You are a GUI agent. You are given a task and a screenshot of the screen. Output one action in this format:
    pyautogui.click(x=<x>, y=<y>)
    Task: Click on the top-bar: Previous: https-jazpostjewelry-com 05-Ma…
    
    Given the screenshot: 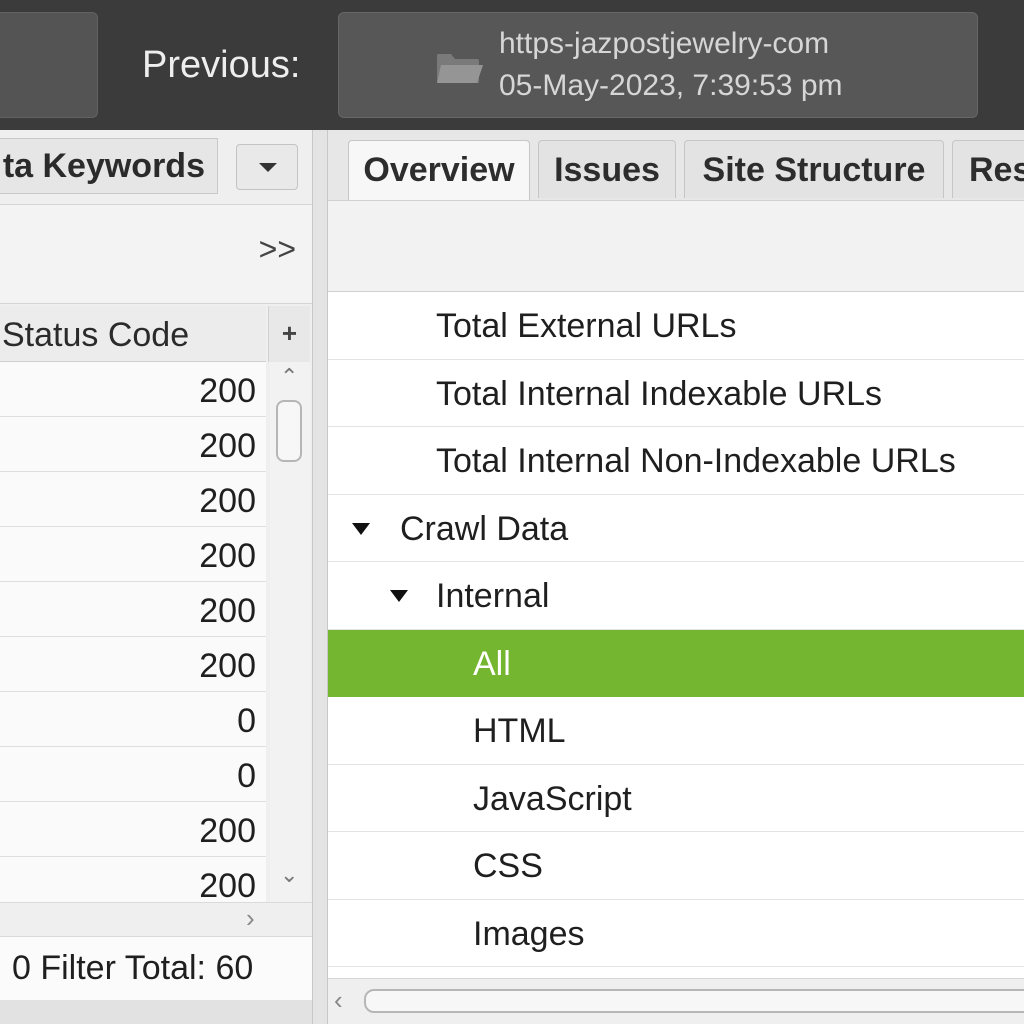 What is the action you would take?
    pyautogui.click(x=512, y=65)
    